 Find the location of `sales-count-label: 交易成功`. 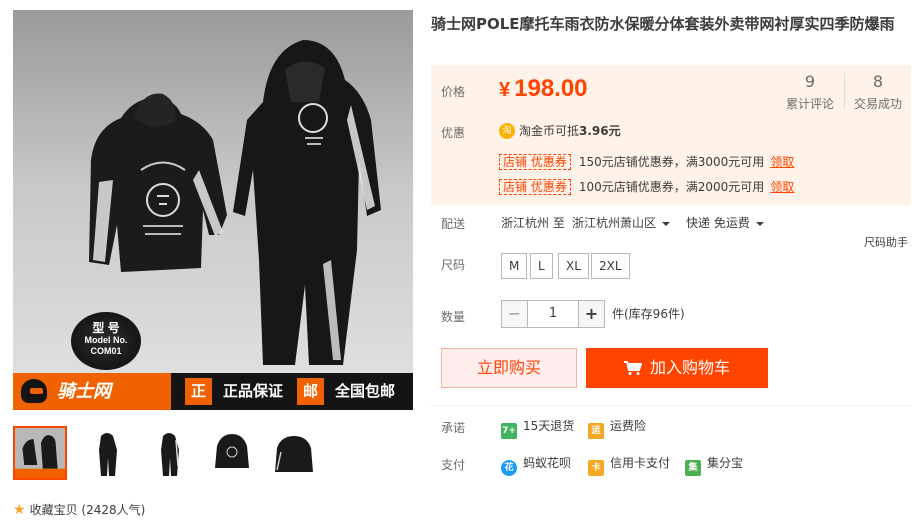

sales-count-label: 交易成功 is located at coordinates (877, 104).